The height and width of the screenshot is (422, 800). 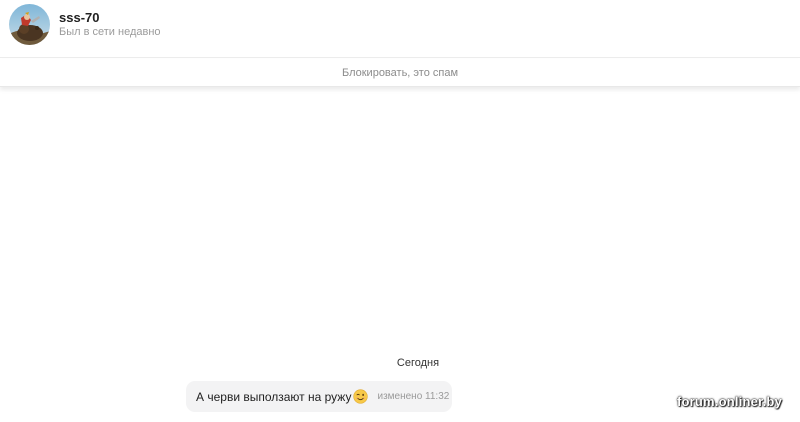 What do you see at coordinates (361, 396) in the screenshot?
I see `wink-emoji-icon` at bounding box center [361, 396].